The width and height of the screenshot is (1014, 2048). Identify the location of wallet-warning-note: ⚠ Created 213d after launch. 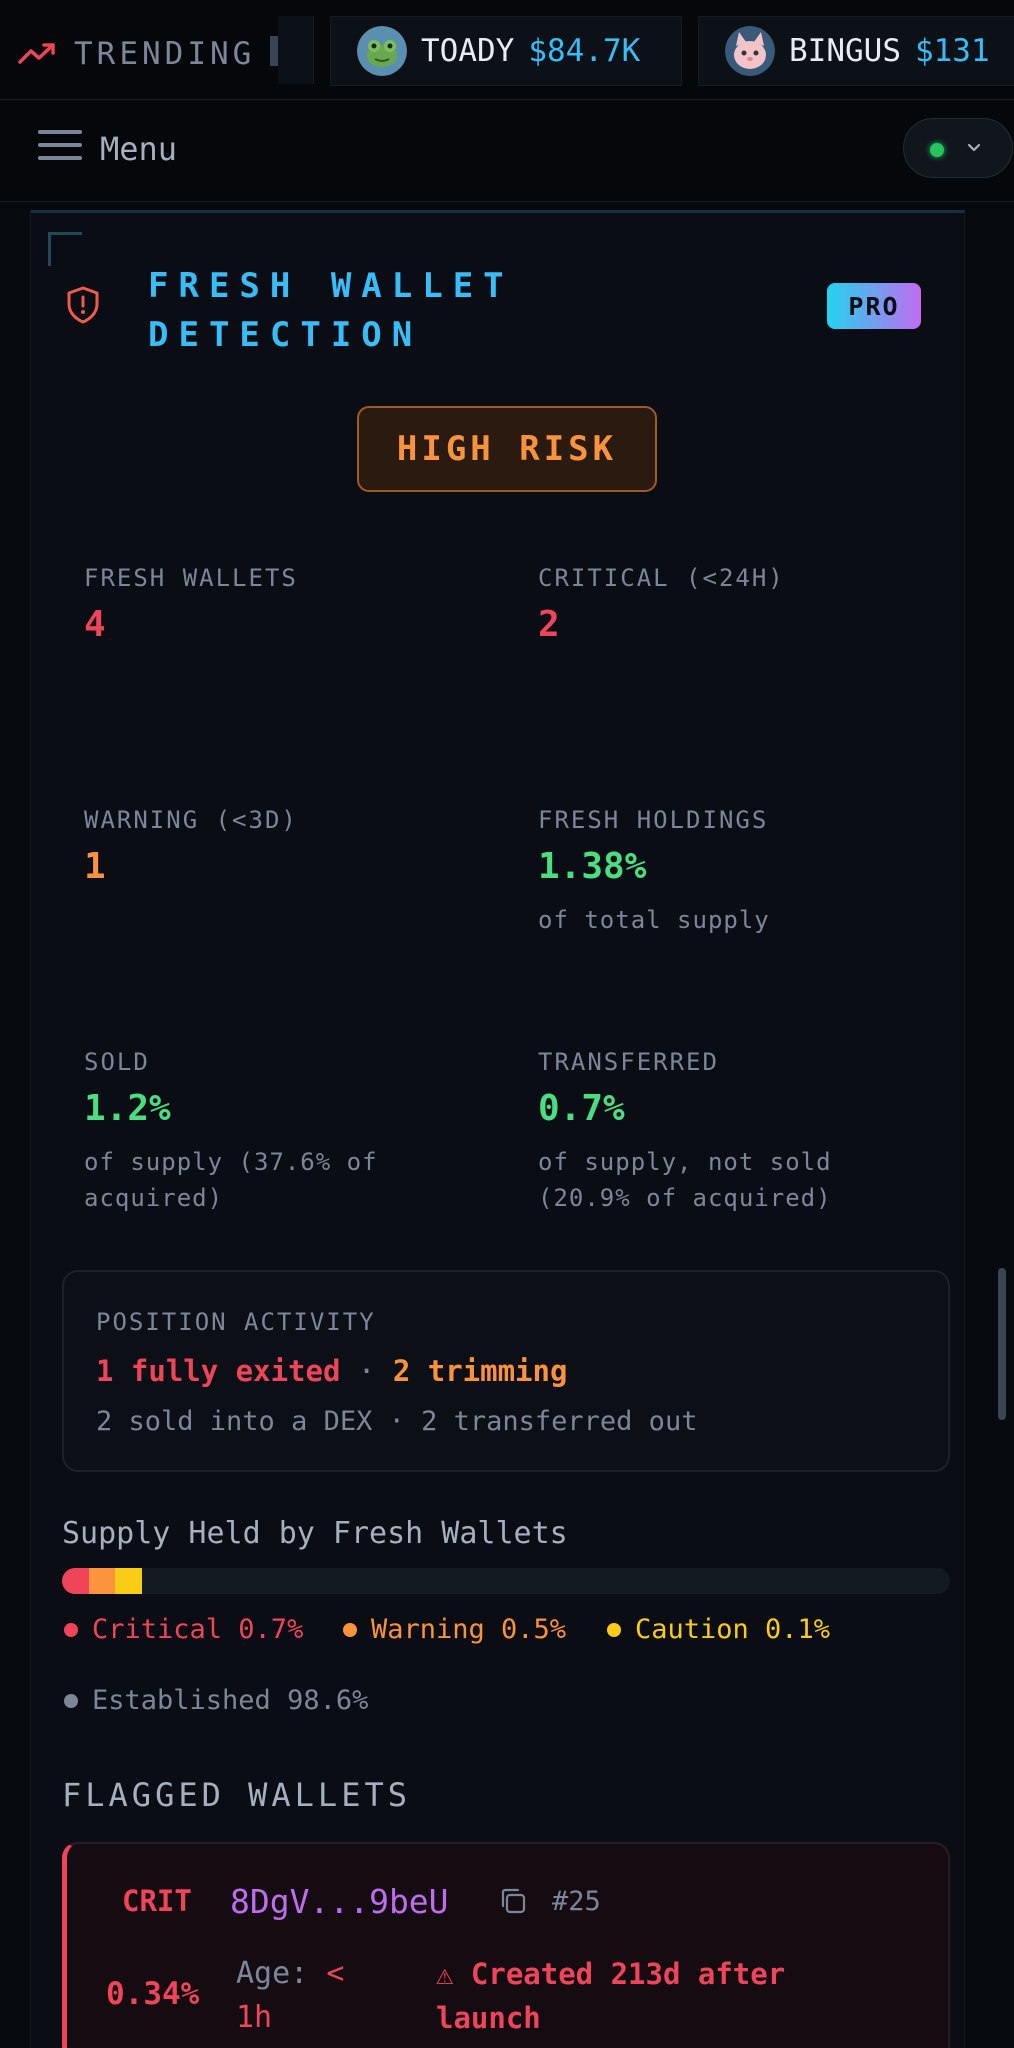
(611, 1996).